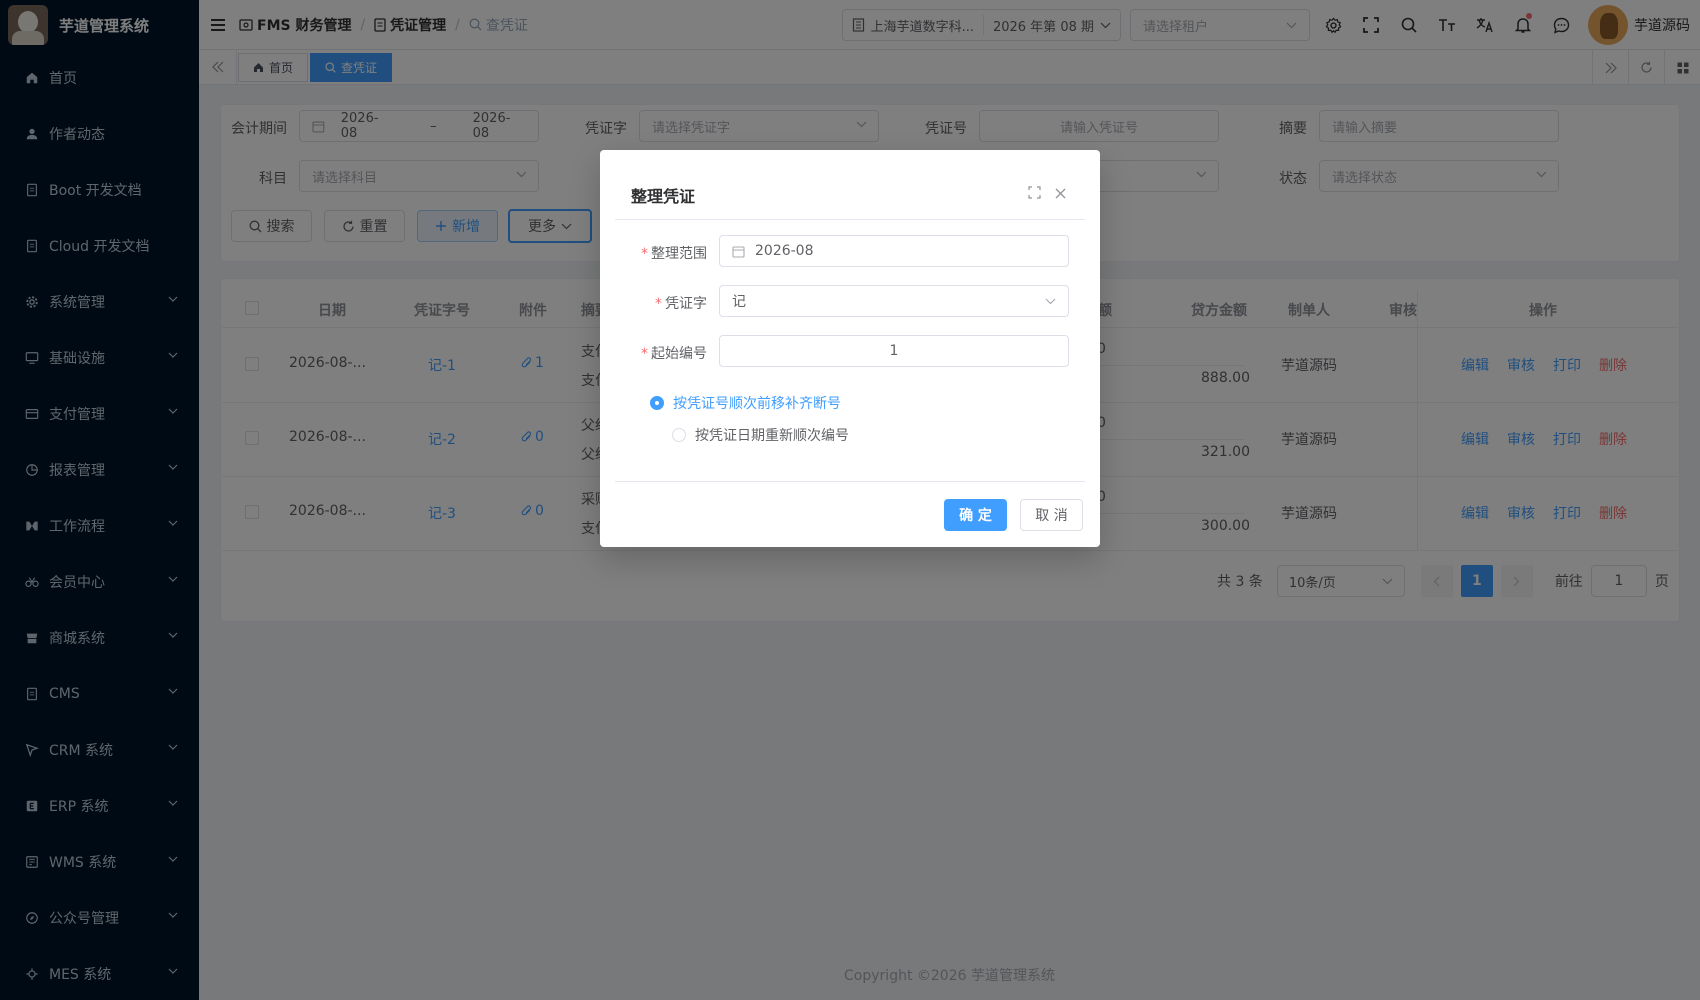 Image resolution: width=1700 pixels, height=1000 pixels. What do you see at coordinates (674, 254) in the screenshot?
I see `range-label: * 整理范围` at bounding box center [674, 254].